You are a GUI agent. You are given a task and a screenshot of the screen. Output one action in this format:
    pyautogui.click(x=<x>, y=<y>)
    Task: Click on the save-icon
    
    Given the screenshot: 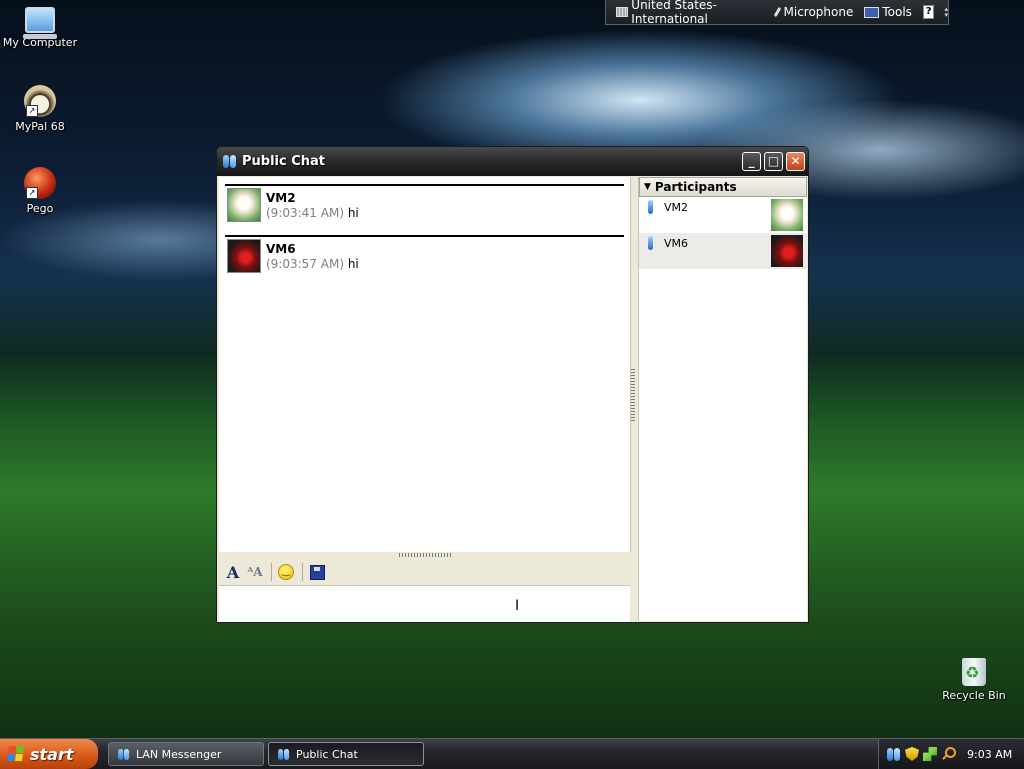 What is the action you would take?
    pyautogui.click(x=317, y=572)
    